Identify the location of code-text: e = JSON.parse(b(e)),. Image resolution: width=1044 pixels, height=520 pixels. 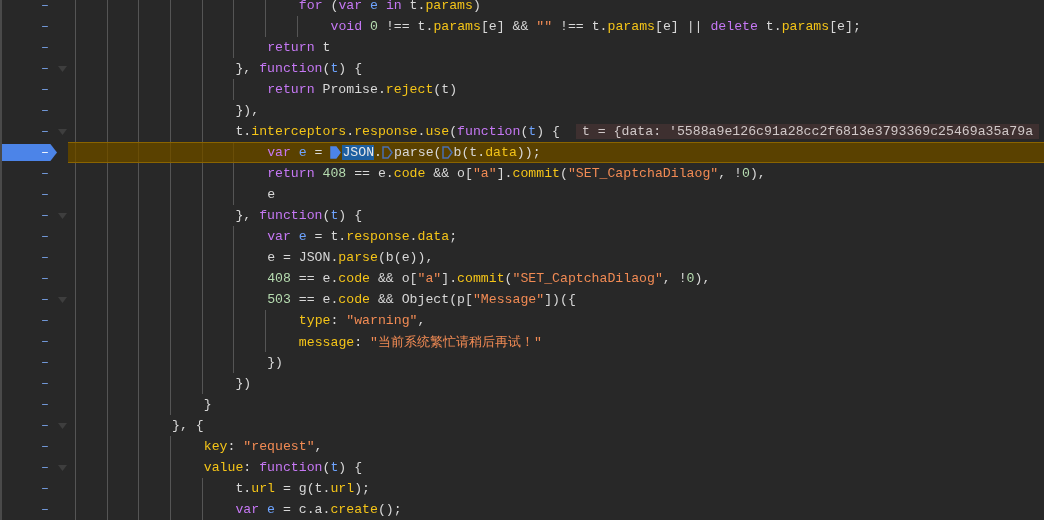
(350, 257).